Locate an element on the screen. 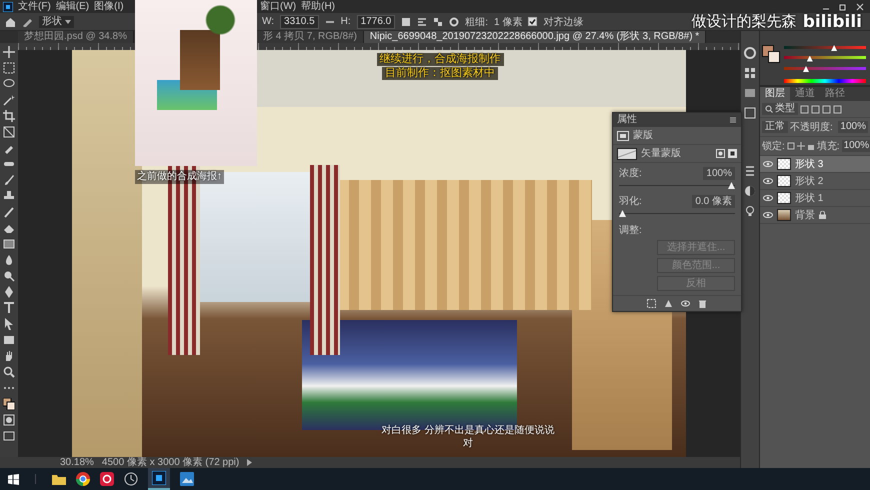 This screenshot has width=870, height=490. browser-icon is located at coordinates (83, 479).